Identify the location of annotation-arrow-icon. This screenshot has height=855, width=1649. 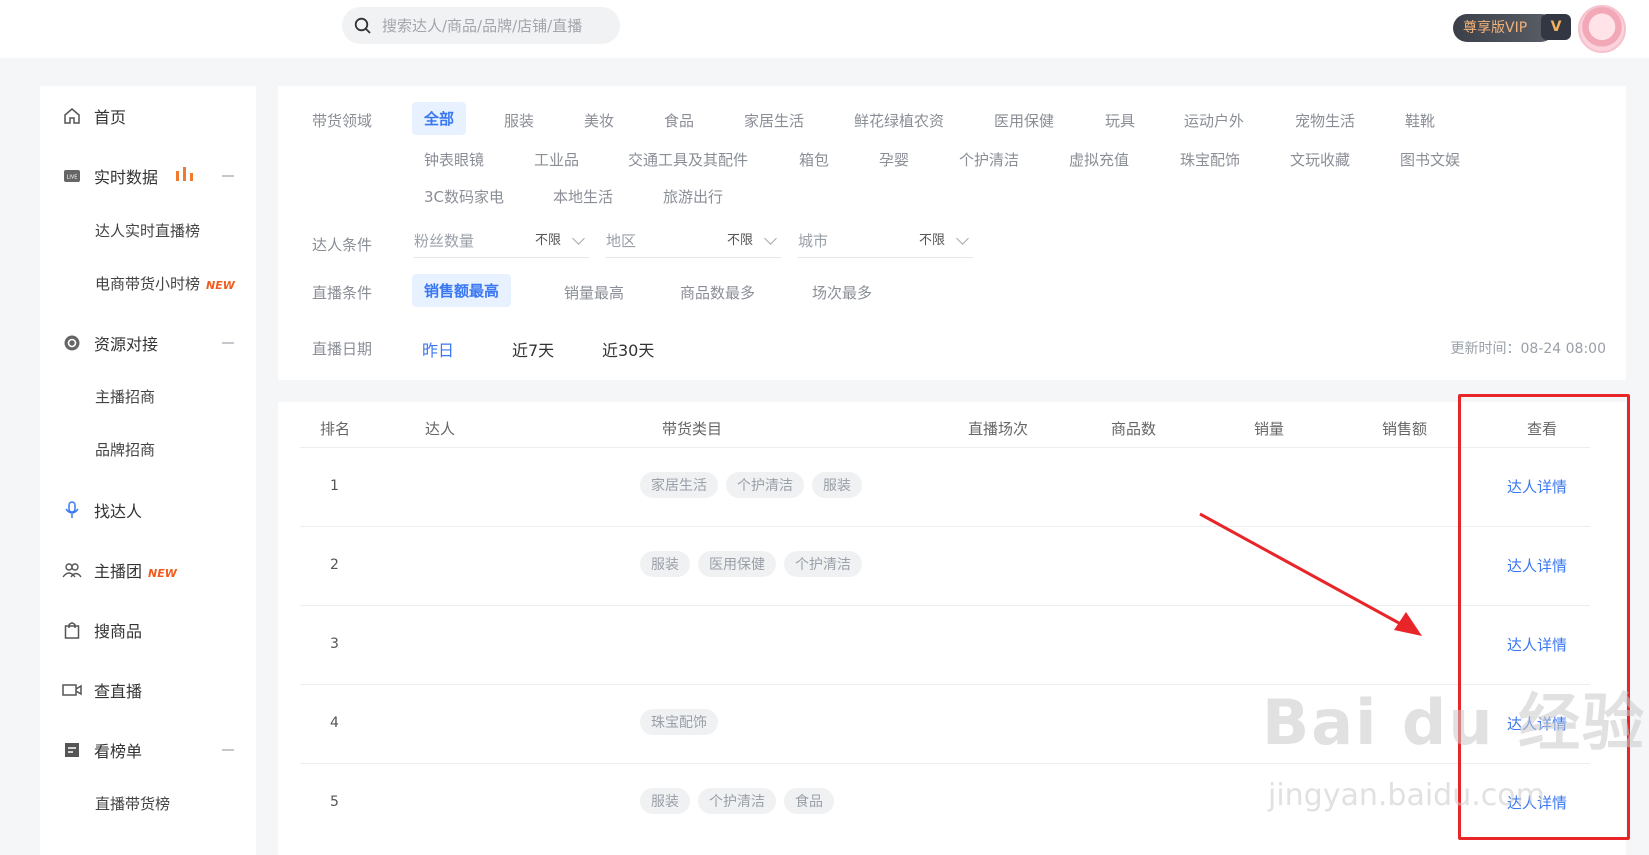
(1310, 574).